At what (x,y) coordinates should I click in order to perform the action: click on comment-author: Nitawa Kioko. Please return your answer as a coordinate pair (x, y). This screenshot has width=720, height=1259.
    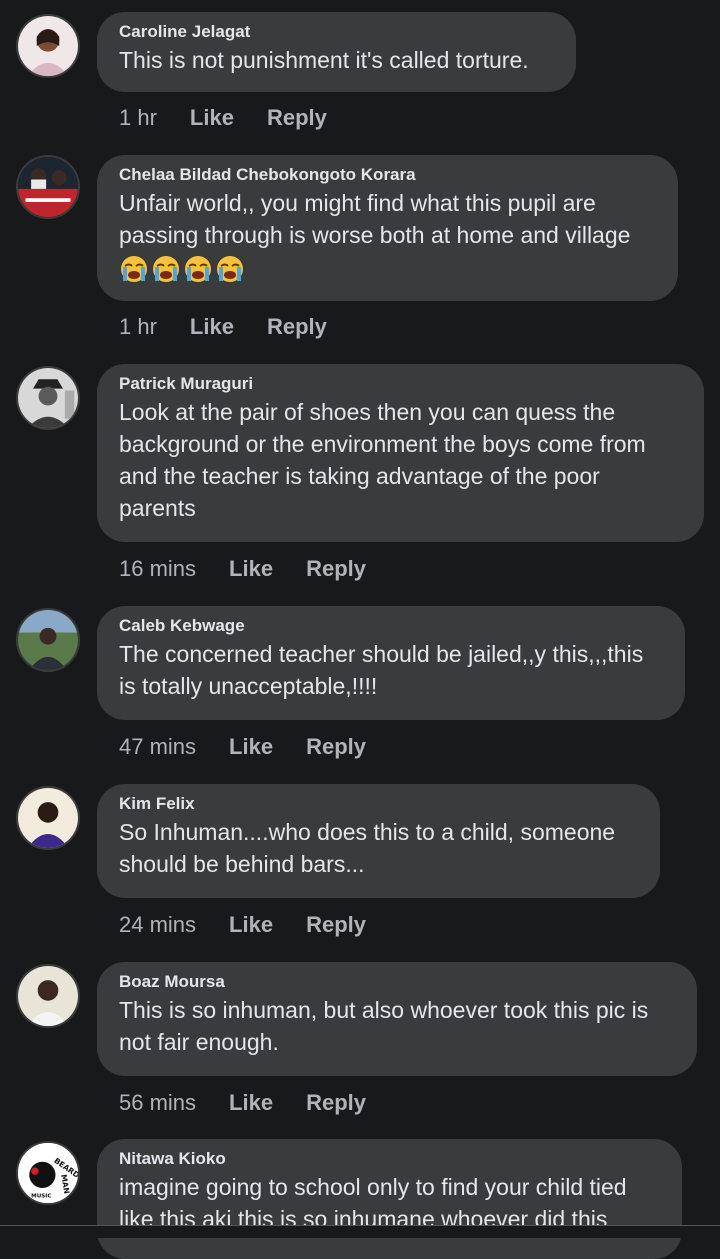
    Looking at the image, I should click on (389, 1159).